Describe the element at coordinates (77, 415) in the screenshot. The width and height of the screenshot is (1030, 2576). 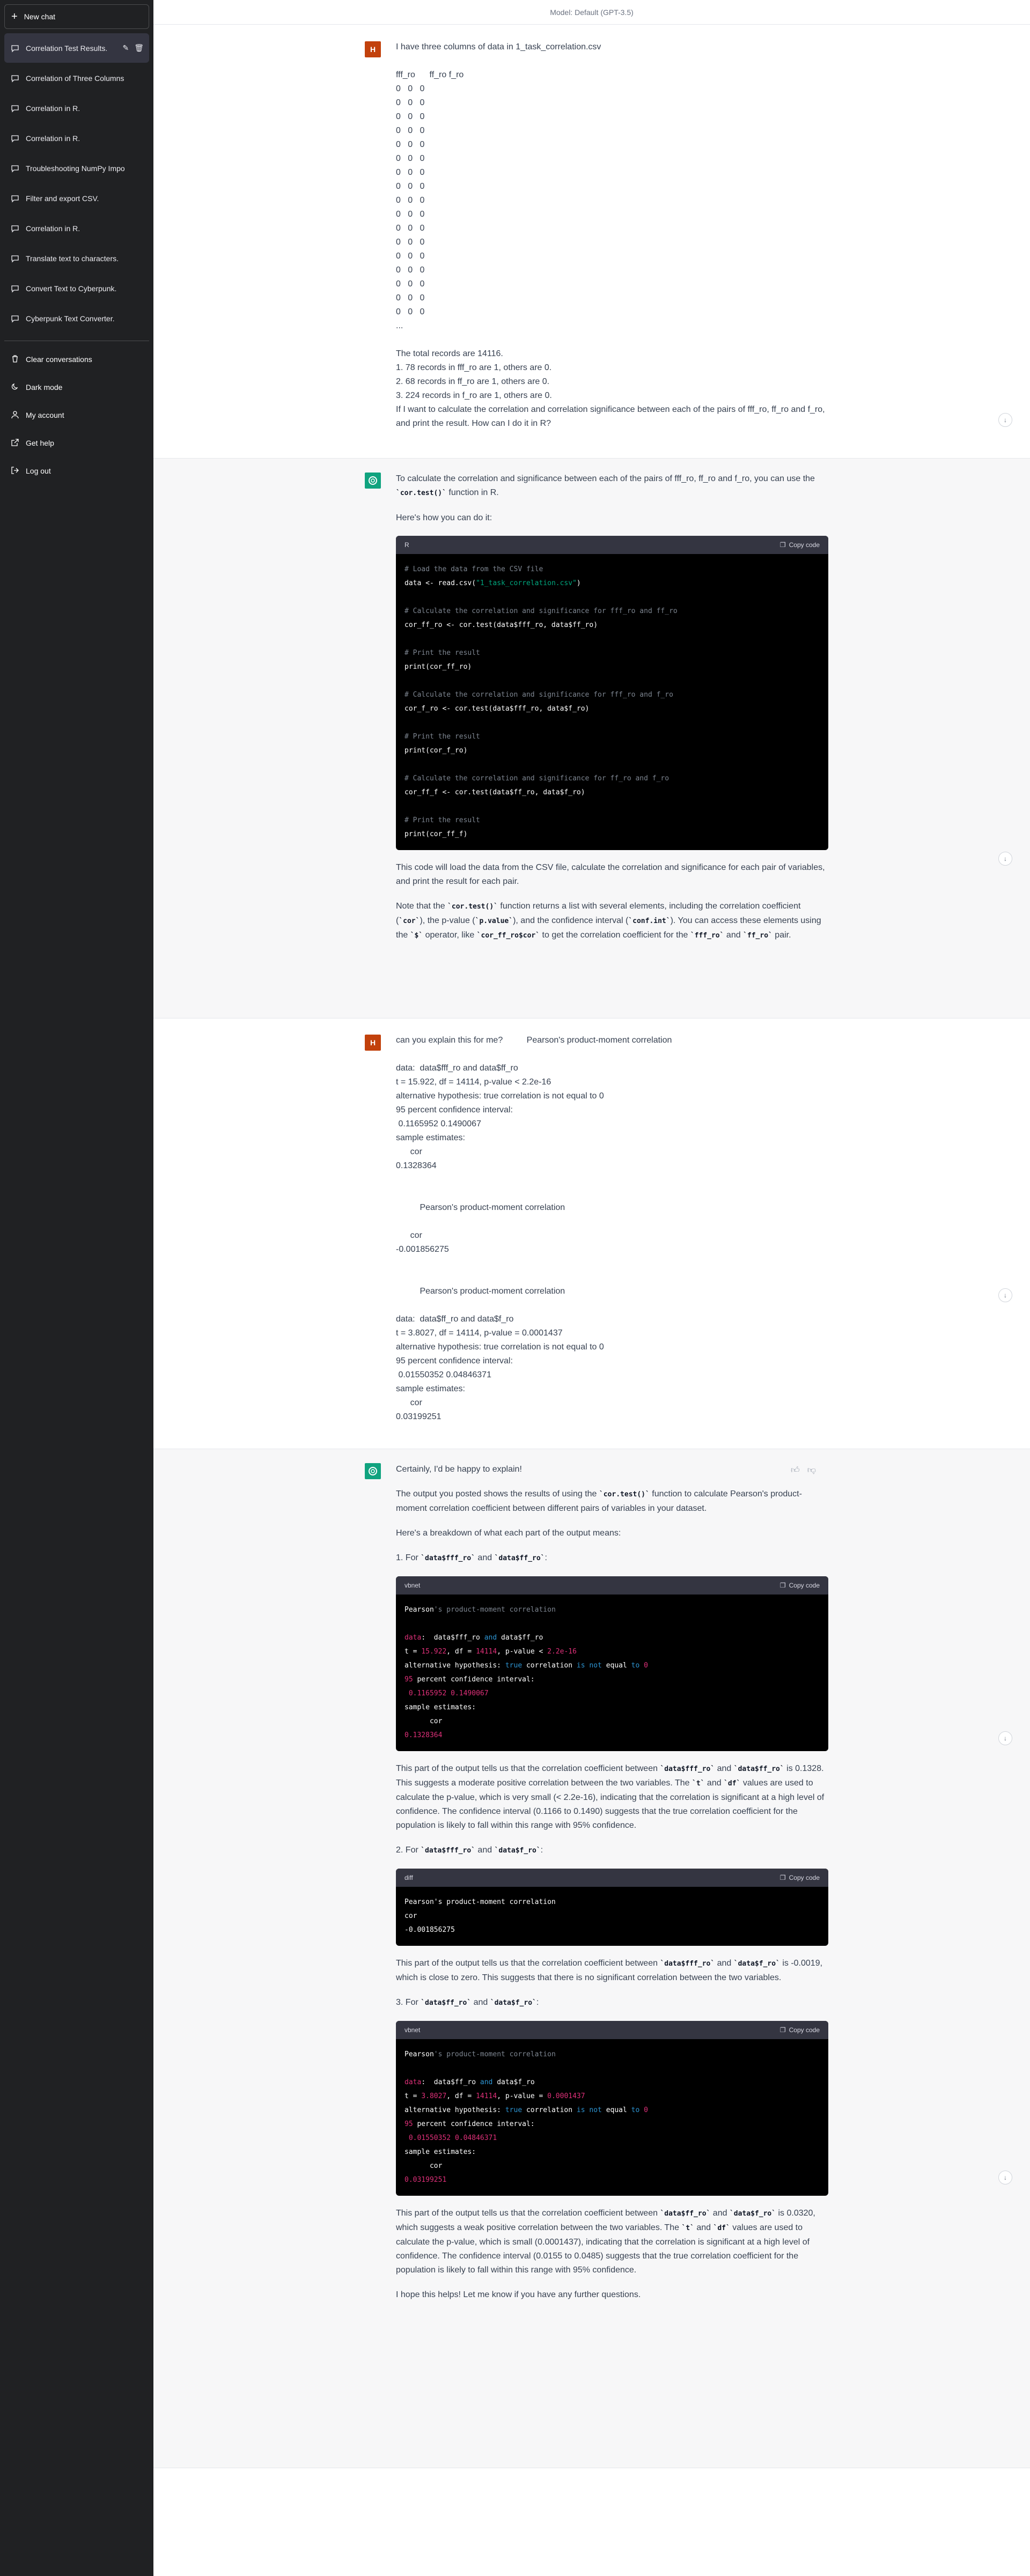
I see `my-account-button: My account` at that location.